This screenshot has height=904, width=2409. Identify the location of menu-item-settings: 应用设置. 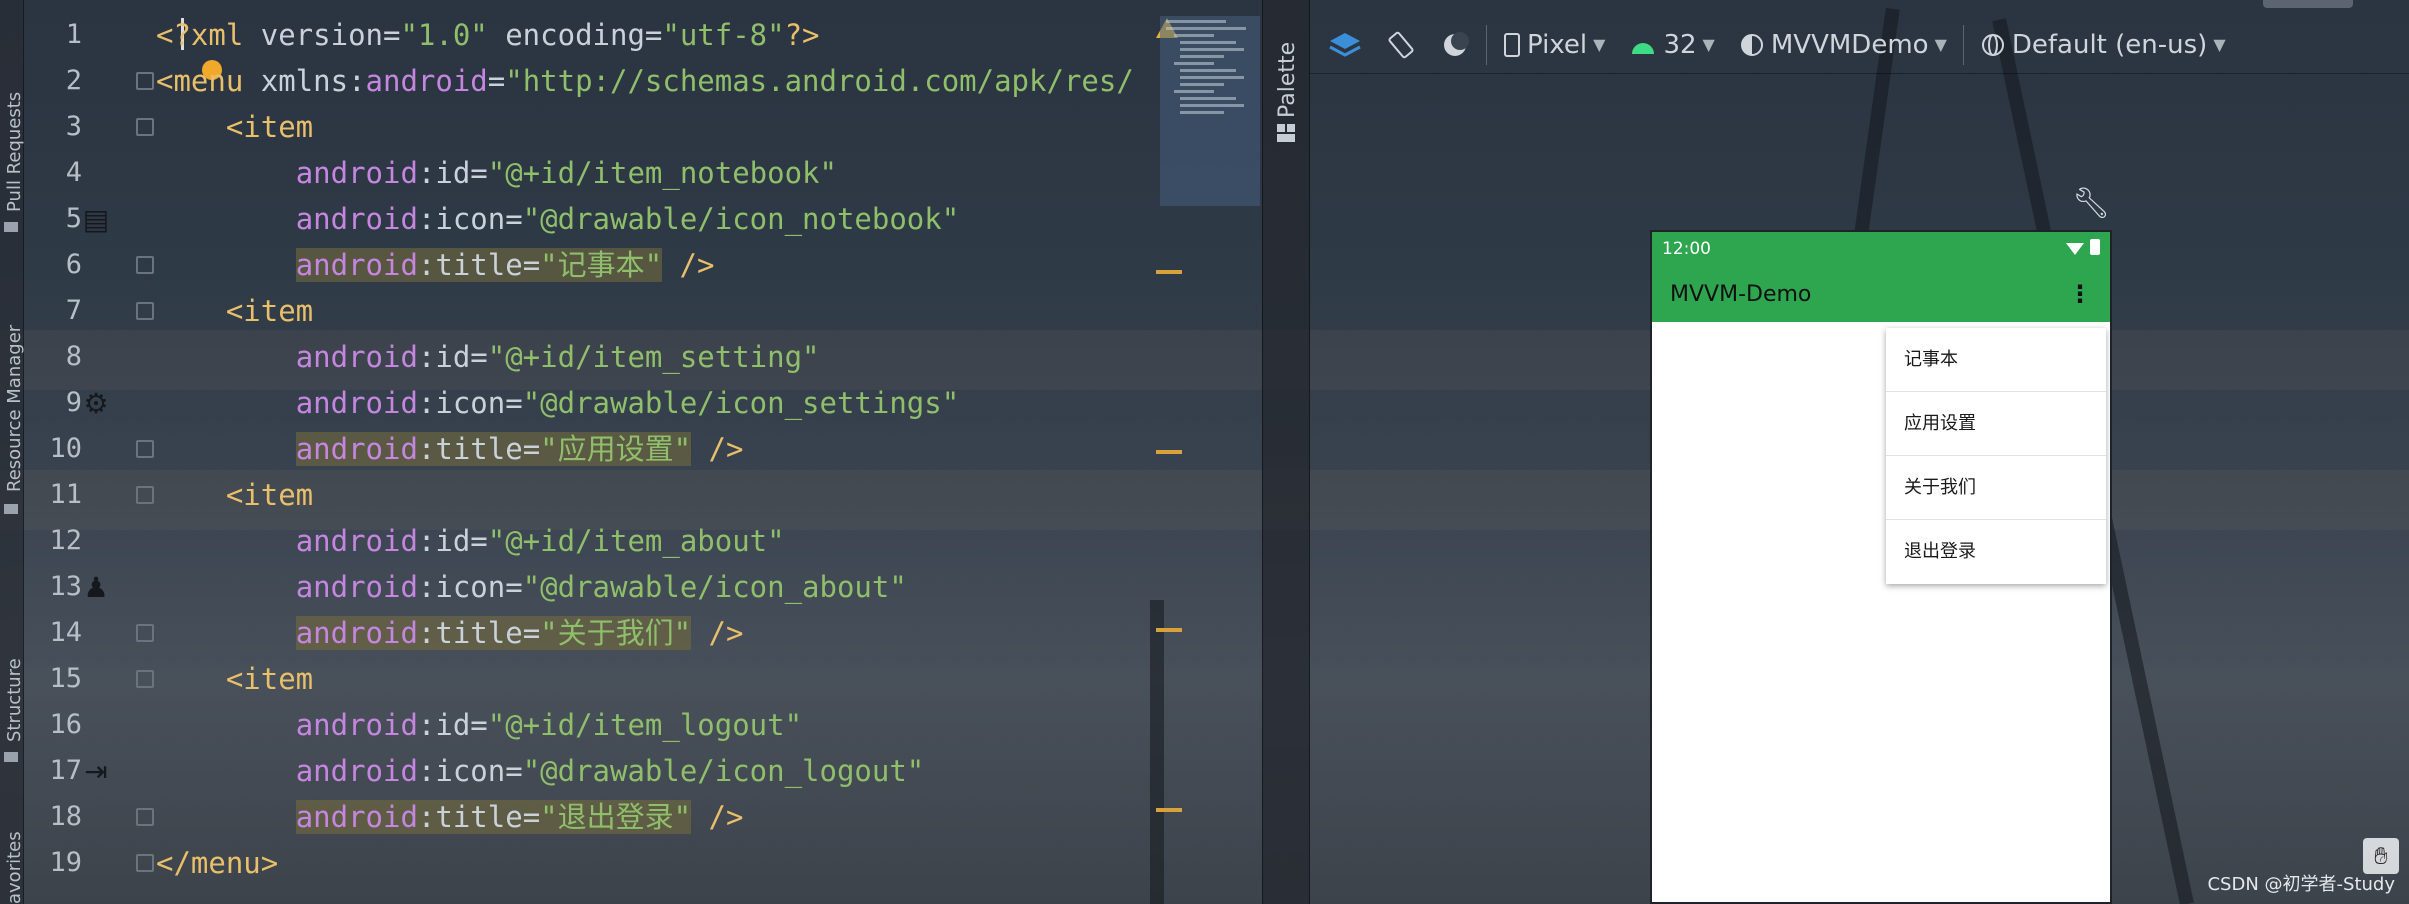
(1996, 424).